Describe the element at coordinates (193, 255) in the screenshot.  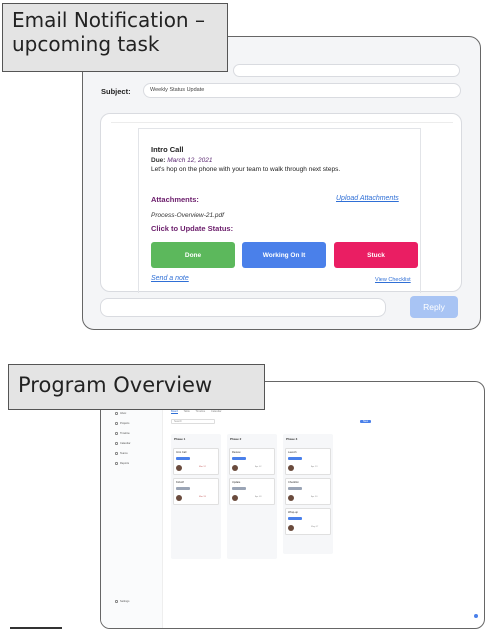
I see `status-done-button: Done` at that location.